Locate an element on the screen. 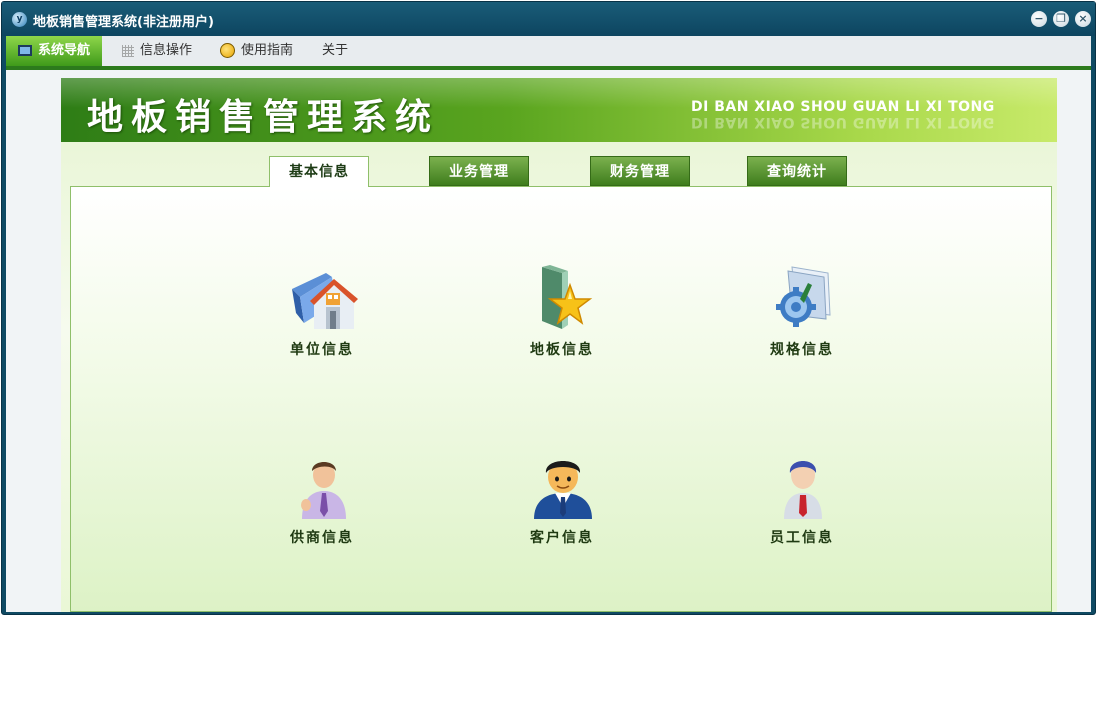 This screenshot has width=1099, height=723. menu-system-nav: 系统导航 is located at coordinates (54, 51).